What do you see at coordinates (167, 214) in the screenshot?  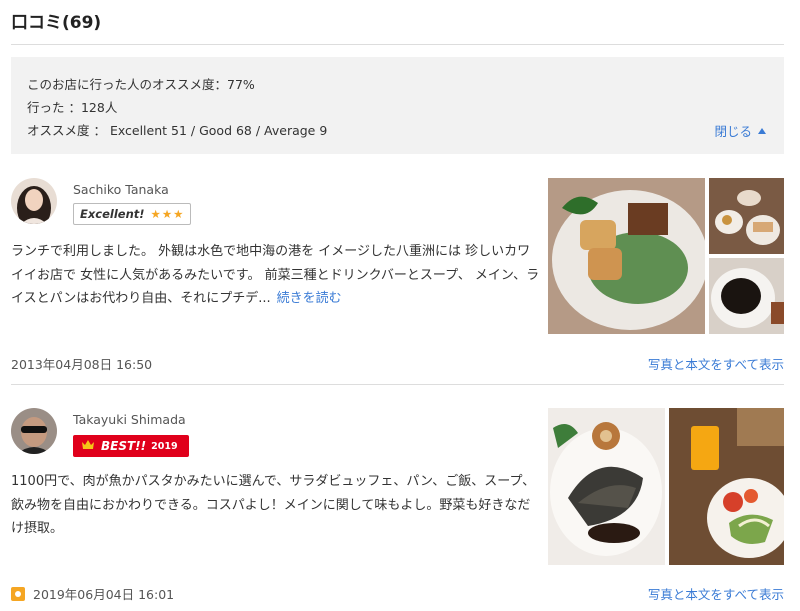 I see `star-icon: ★★★` at bounding box center [167, 214].